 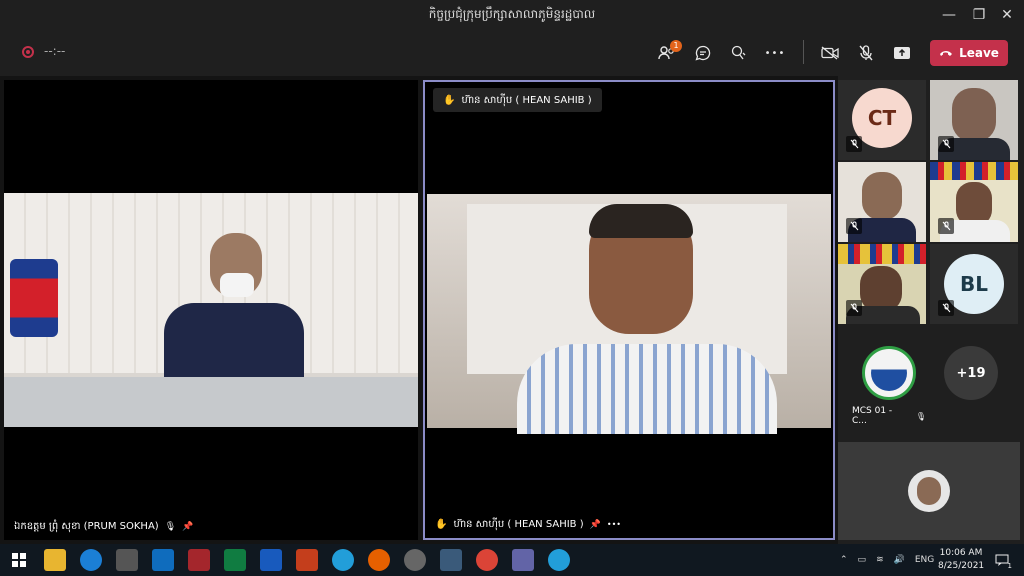 What do you see at coordinates (961, 560) in the screenshot?
I see `clock: 10:06 AM 8/25/2021` at bounding box center [961, 560].